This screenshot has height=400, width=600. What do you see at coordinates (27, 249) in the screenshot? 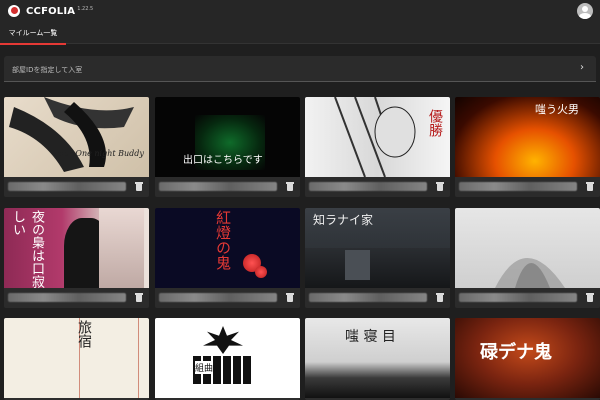
I see `thumbnail-title: 夜の梟は口寂しい` at bounding box center [27, 249].